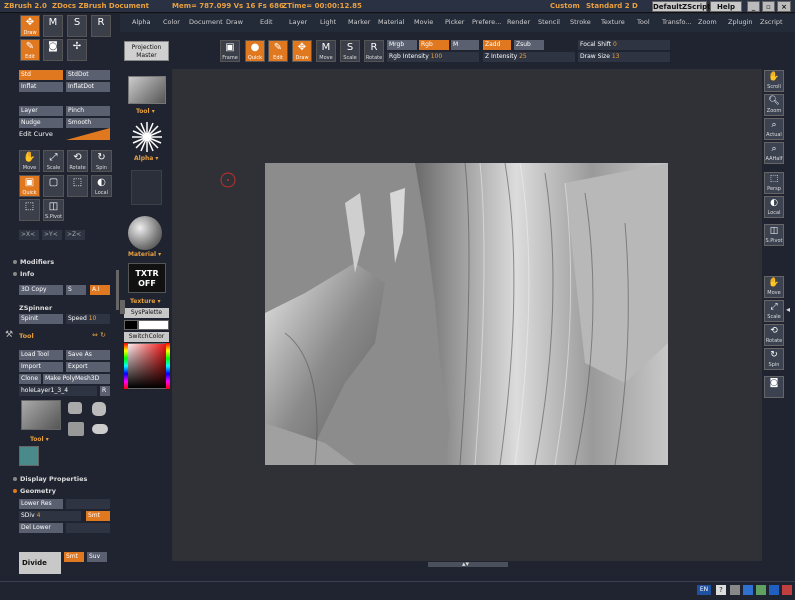  Describe the element at coordinates (99, 335) in the screenshot. I see `tool-options-icon: ⇔ ↻` at that location.